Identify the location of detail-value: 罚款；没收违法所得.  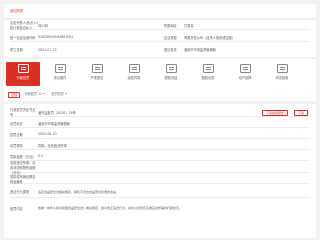
(52, 145).